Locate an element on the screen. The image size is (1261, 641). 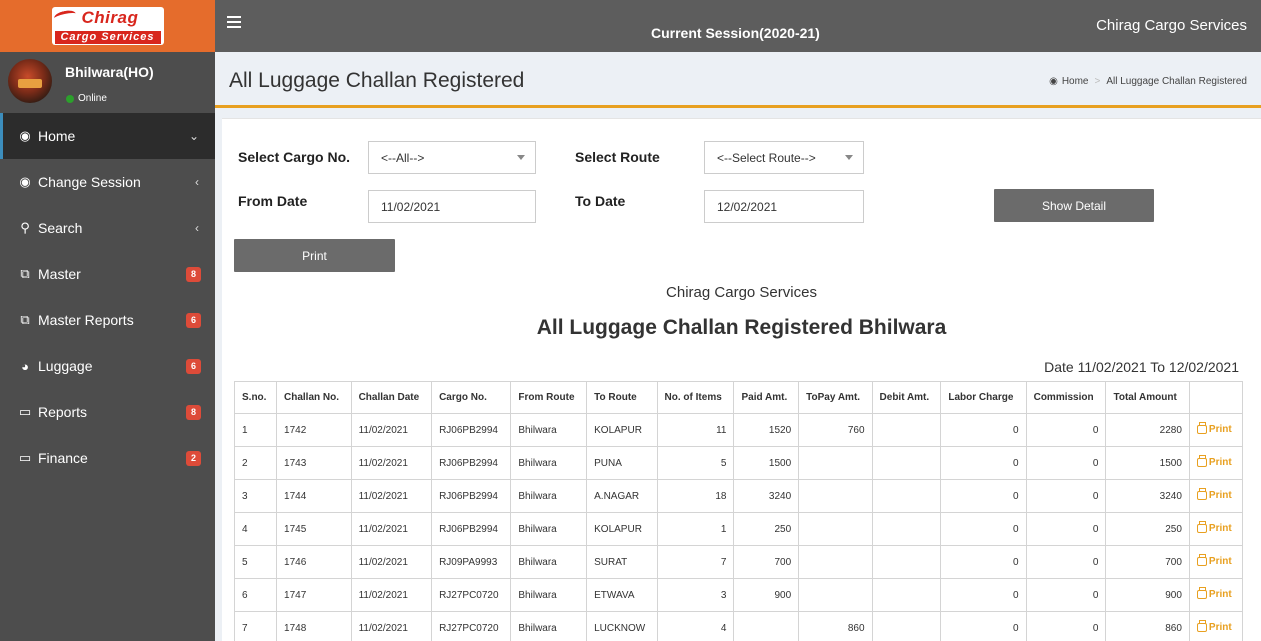
sidebar-item-home: ◉ Home ⌄ is located at coordinates (107, 136).